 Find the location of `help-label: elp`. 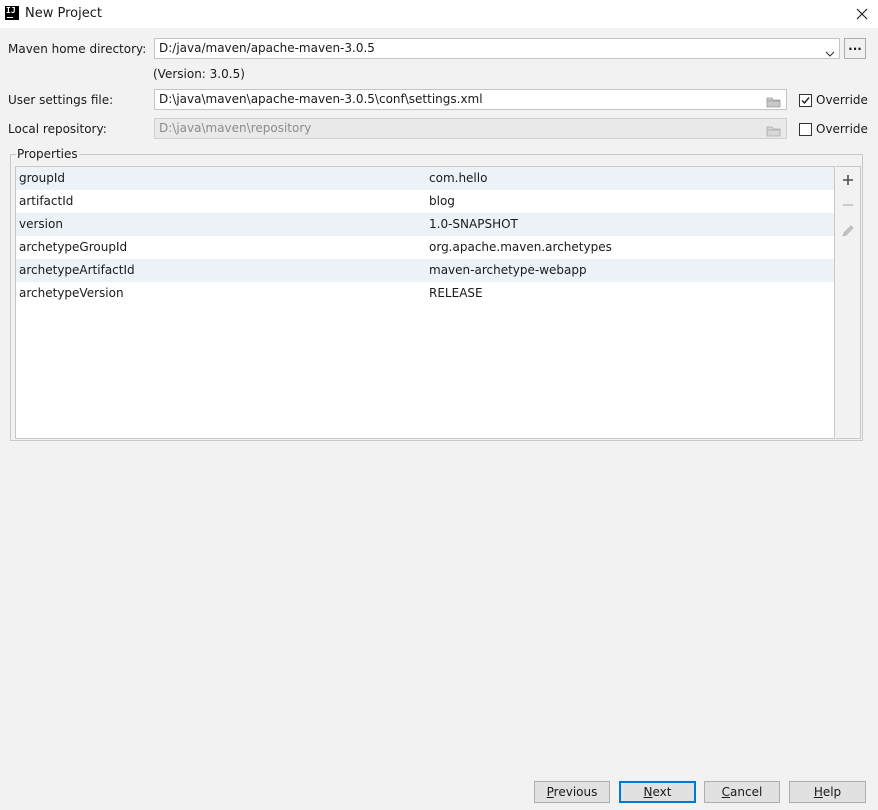

help-label: elp is located at coordinates (832, 792).